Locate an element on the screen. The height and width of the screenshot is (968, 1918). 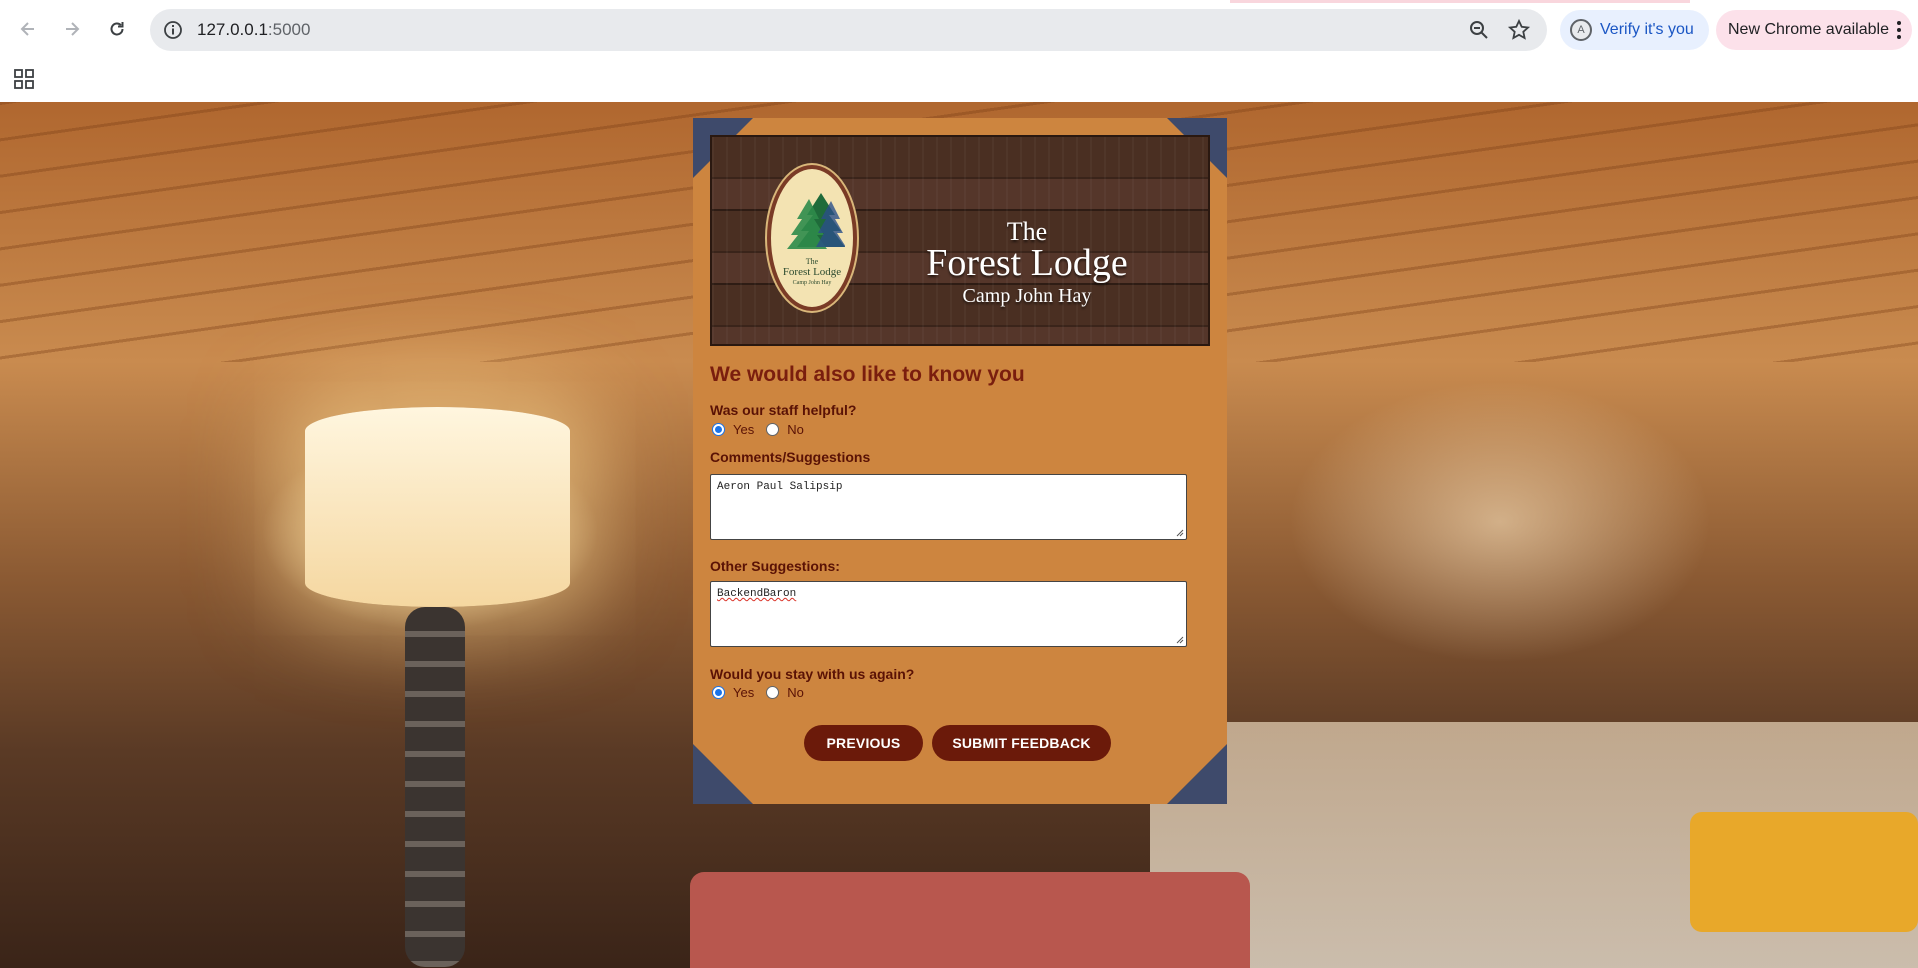
kebab-menu-icon is located at coordinates (1899, 30).